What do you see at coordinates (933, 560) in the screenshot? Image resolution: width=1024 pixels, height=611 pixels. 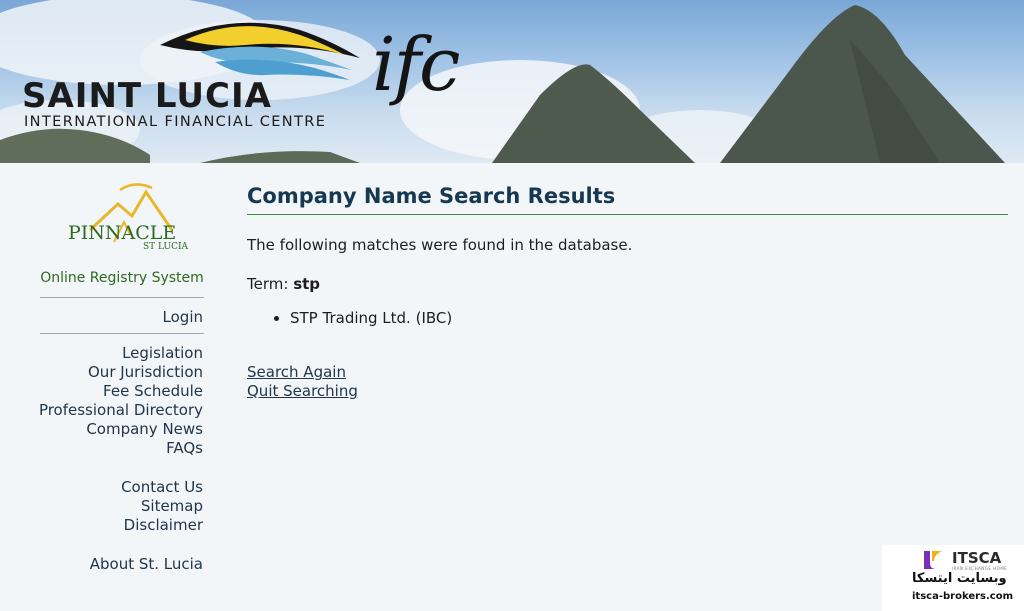 I see `itsca-logo-icon` at bounding box center [933, 560].